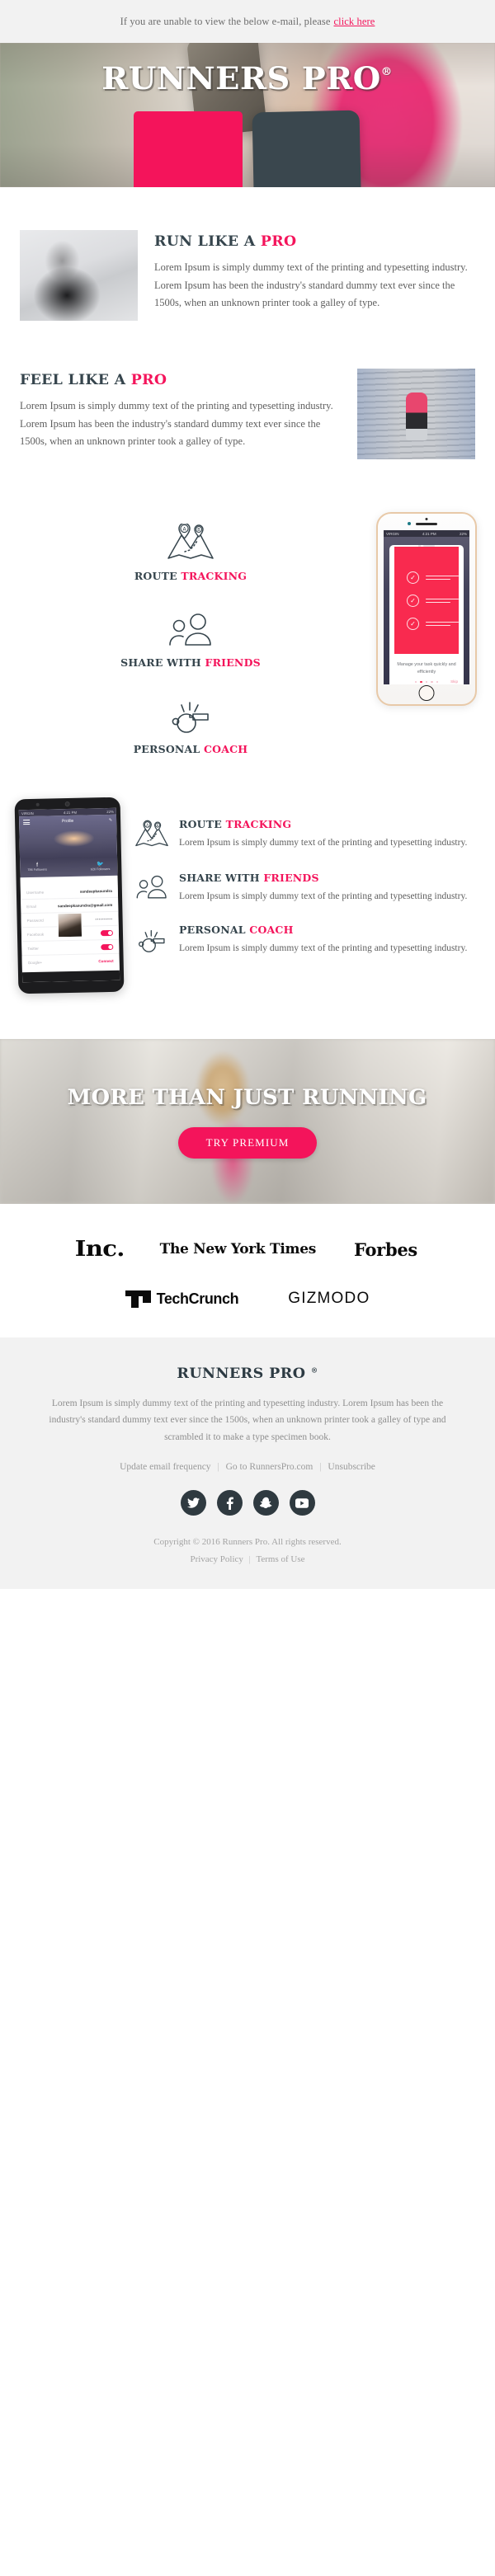 The image size is (495, 2576). Describe the element at coordinates (138, 1299) in the screenshot. I see `techcrunch-mark-icon` at that location.